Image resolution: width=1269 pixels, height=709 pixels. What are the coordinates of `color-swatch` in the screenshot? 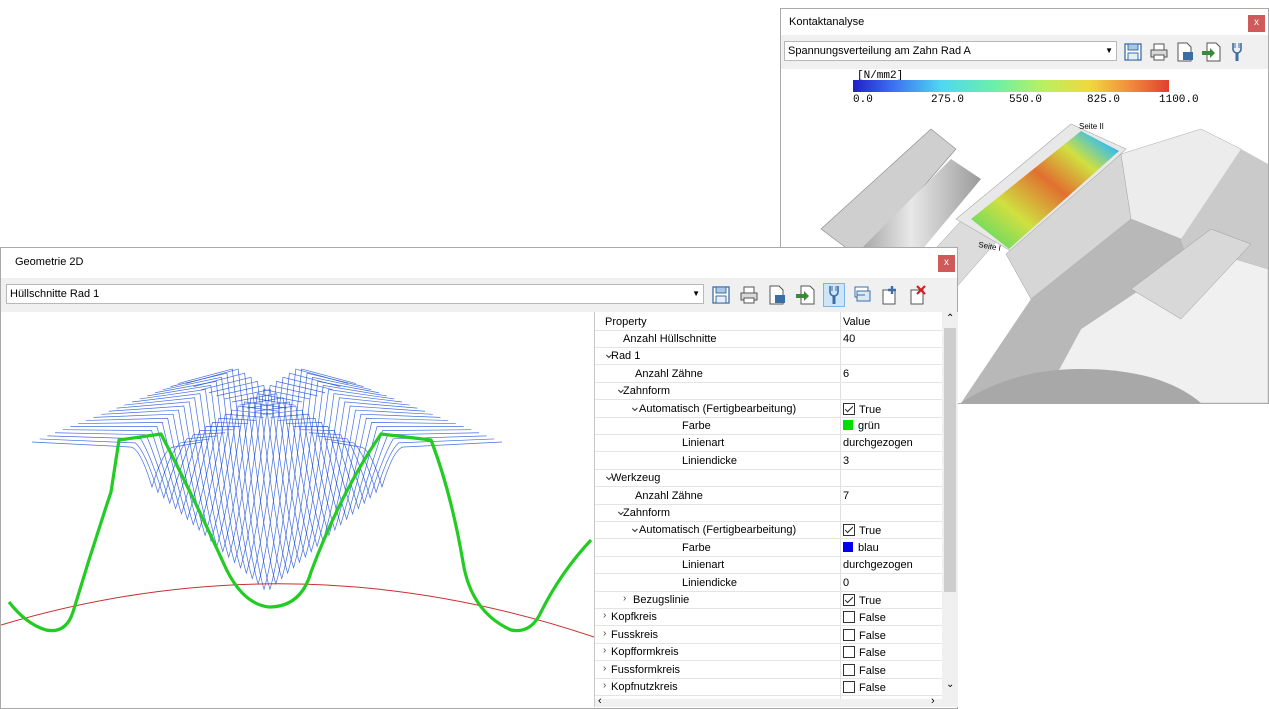 It's located at (848, 425).